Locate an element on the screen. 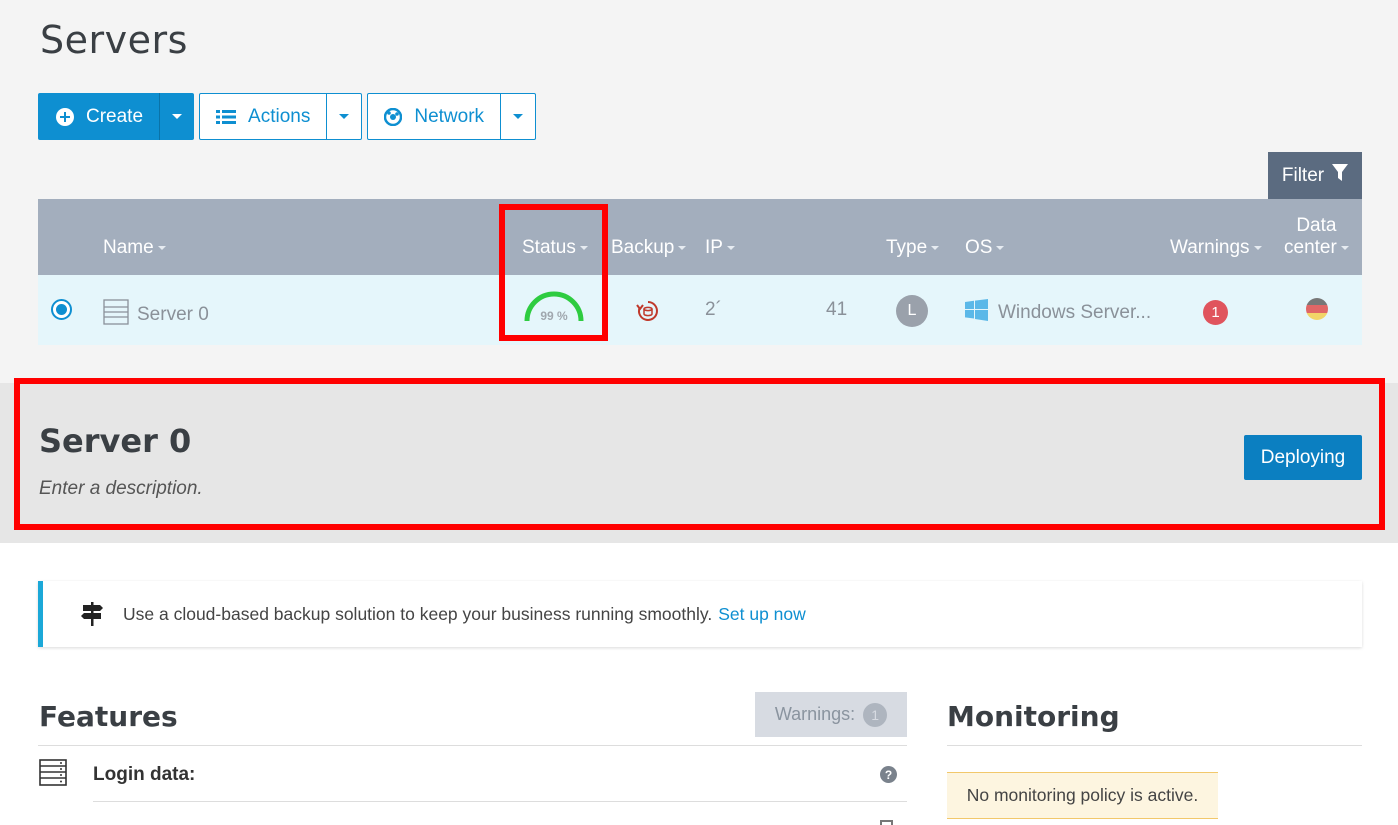 Image resolution: width=1398 pixels, height=825 pixels. create-dropdown-toggle is located at coordinates (177, 116).